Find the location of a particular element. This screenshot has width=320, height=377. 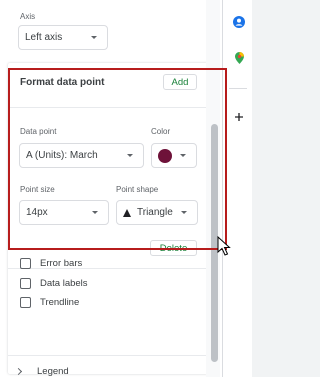

error-bars-label: Error bars is located at coordinates (61, 263).